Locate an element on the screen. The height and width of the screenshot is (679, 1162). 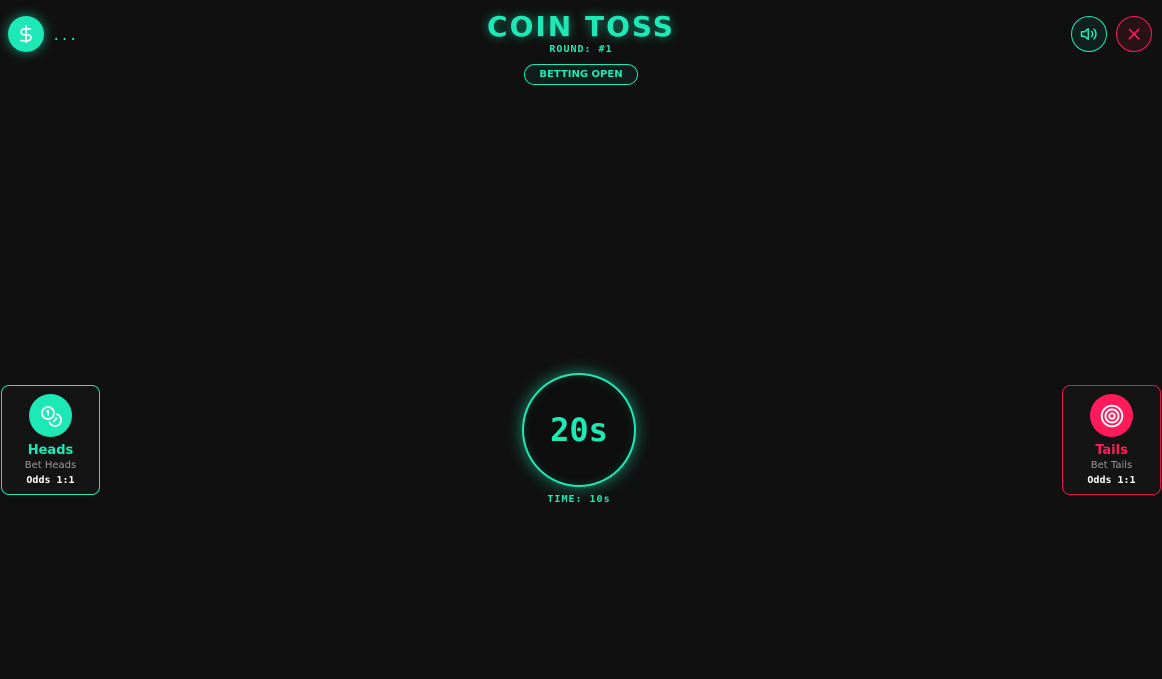
game-header: COIN TOSS ROUND: #1 BETTING OPEN is located at coordinates (581, 48).